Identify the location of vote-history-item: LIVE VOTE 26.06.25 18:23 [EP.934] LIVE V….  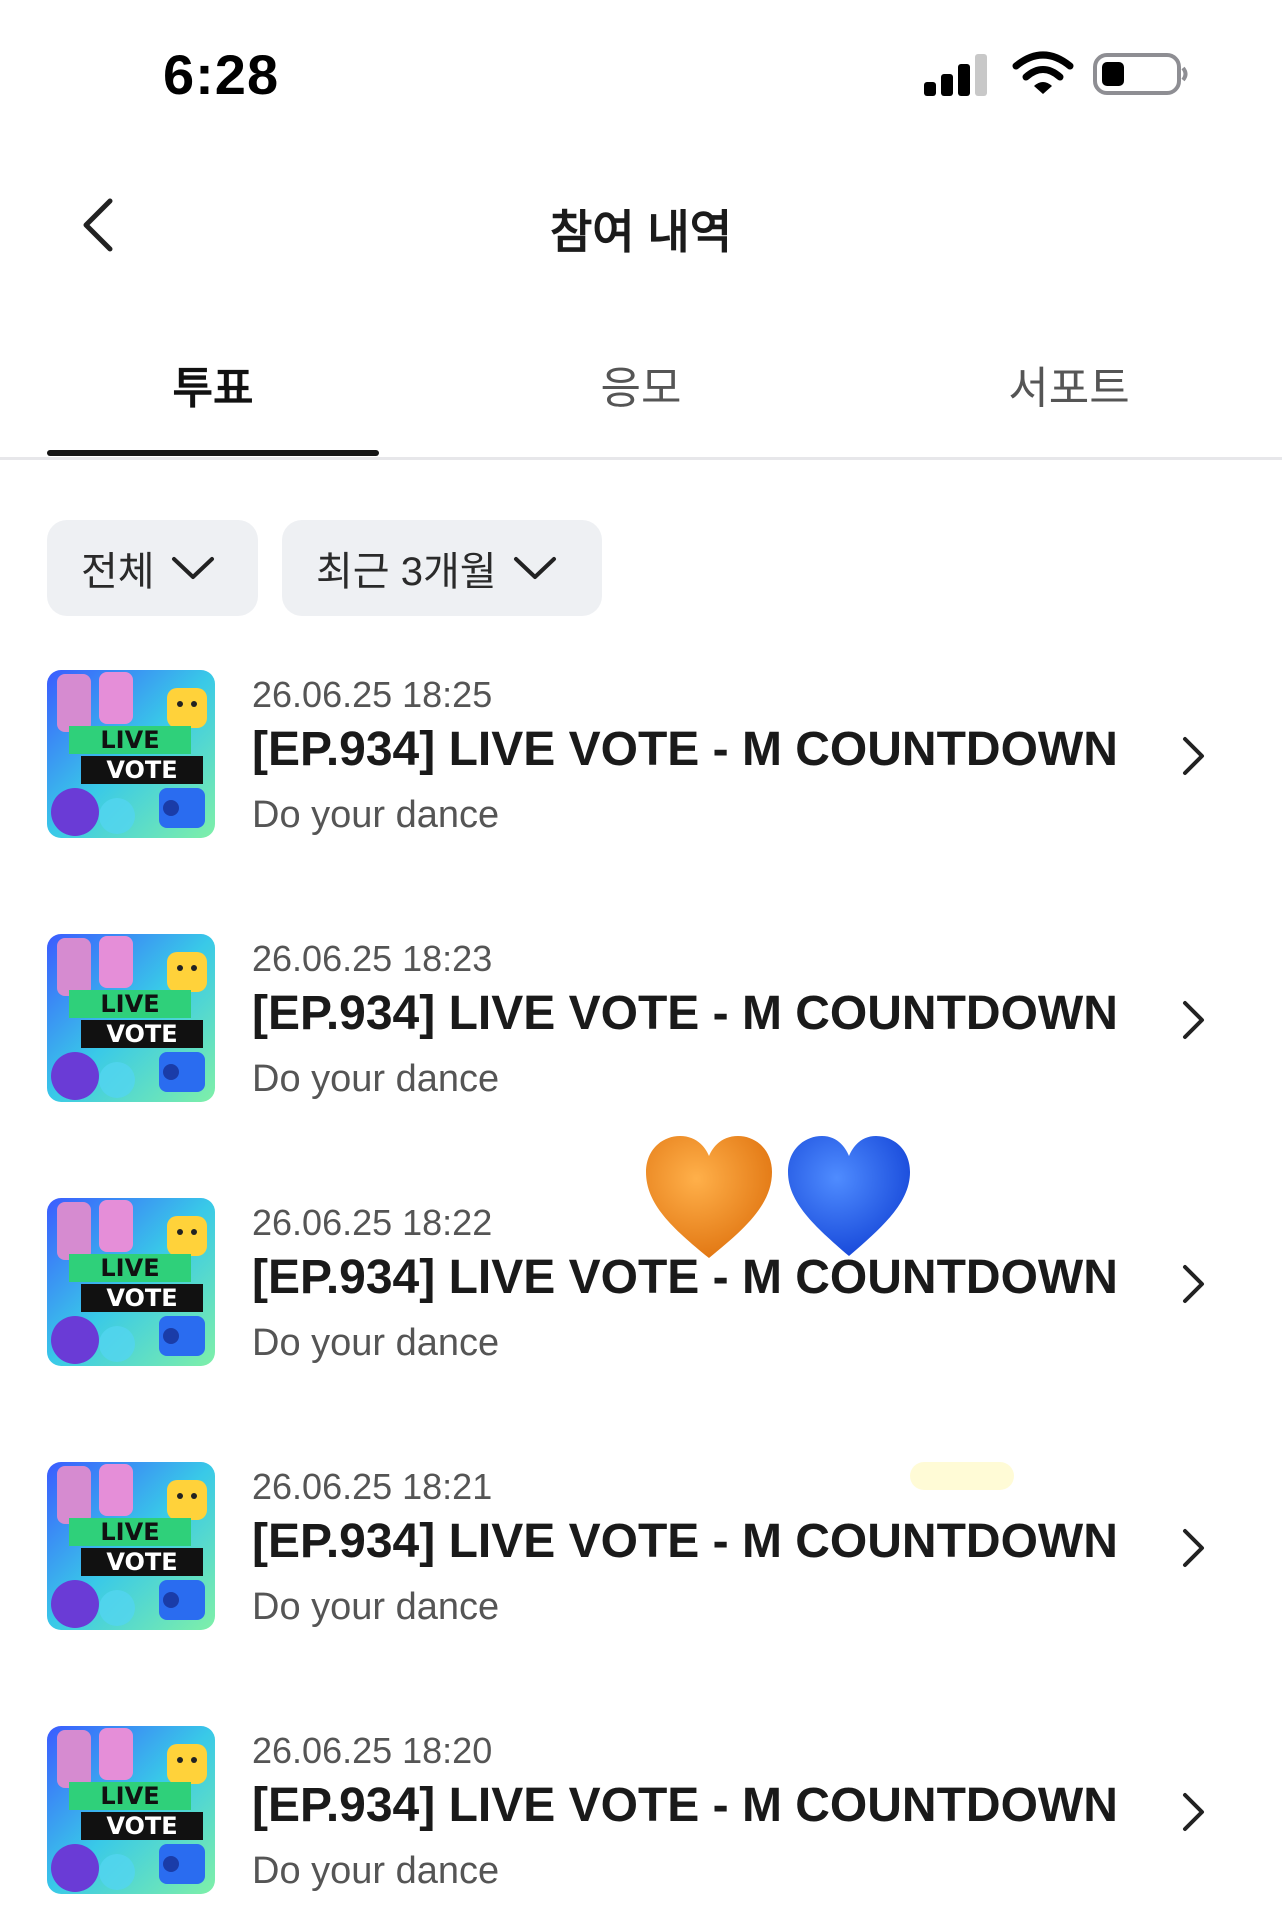
(641, 1024).